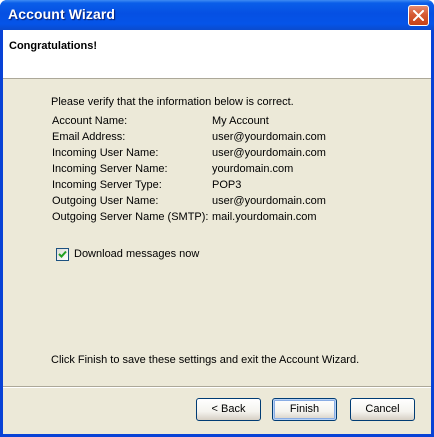 The width and height of the screenshot is (434, 437). I want to click on close-button, so click(418, 15).